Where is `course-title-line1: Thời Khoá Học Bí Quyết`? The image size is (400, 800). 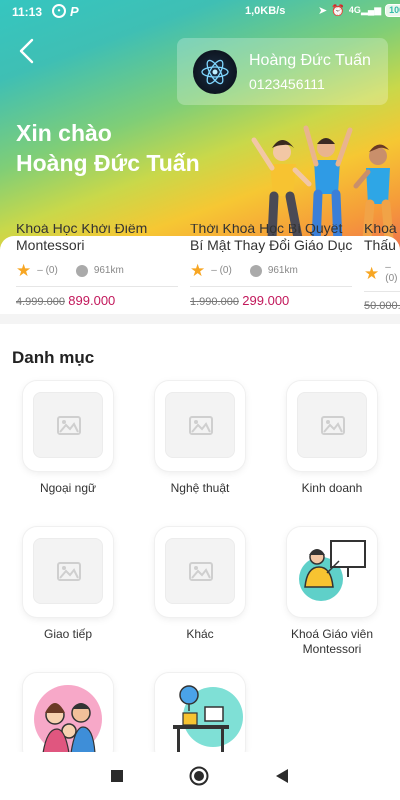 course-title-line1: Thời Khoá Học Bí Quyết is located at coordinates (266, 230).